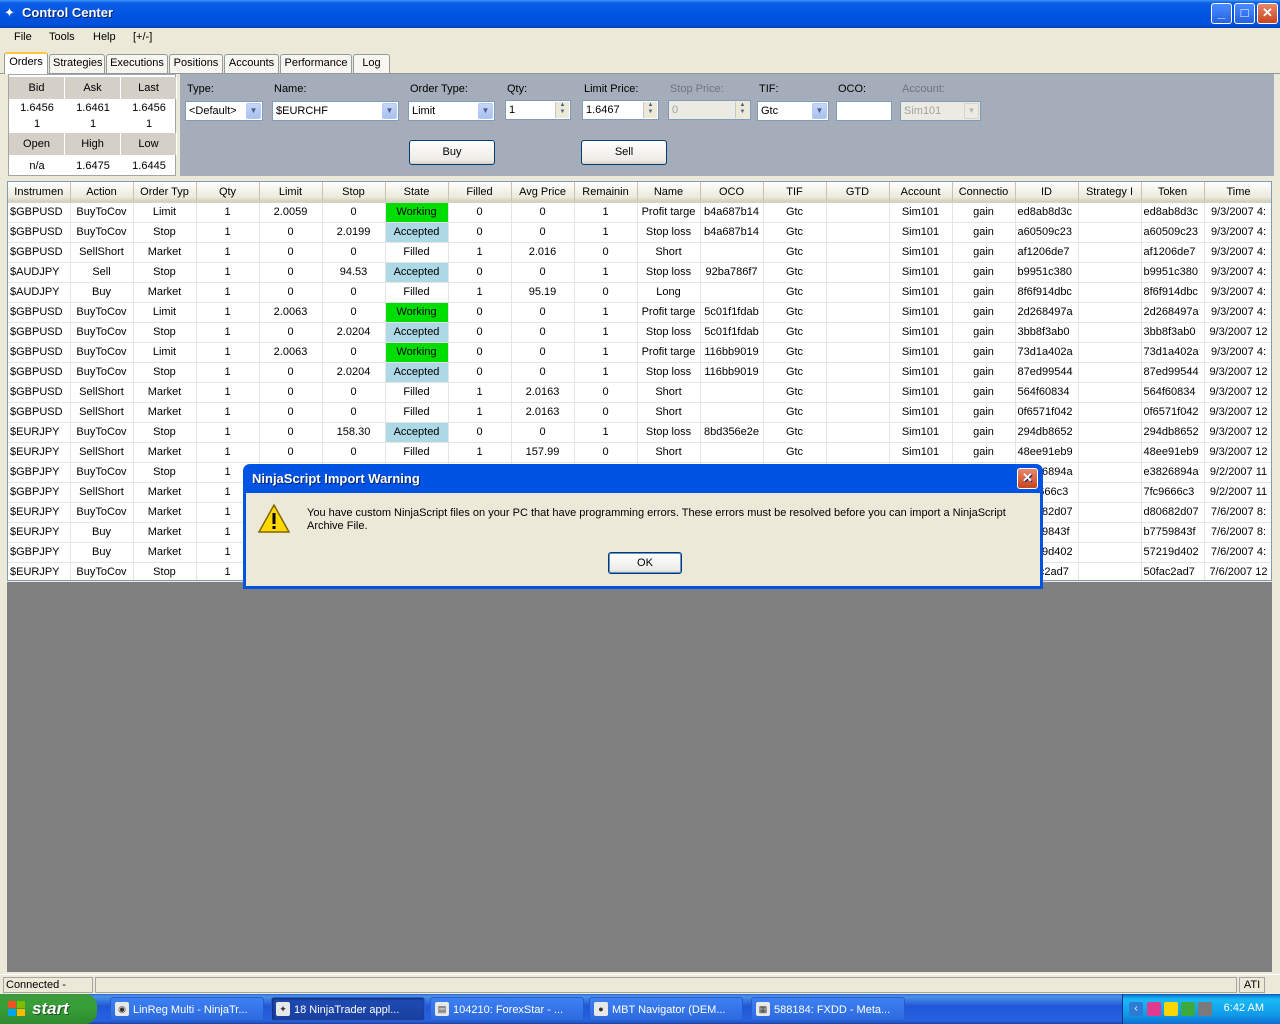  What do you see at coordinates (417, 432) in the screenshot?
I see `table-cell: Accepted` at bounding box center [417, 432].